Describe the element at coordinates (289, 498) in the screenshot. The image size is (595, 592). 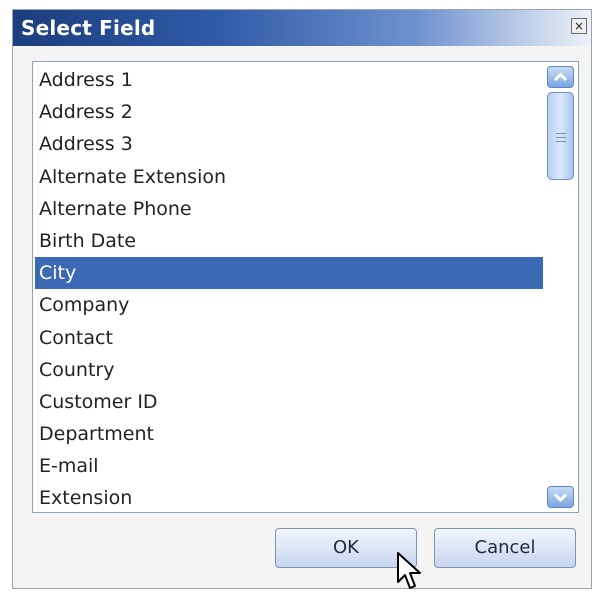
I see `list-item: Extension` at that location.